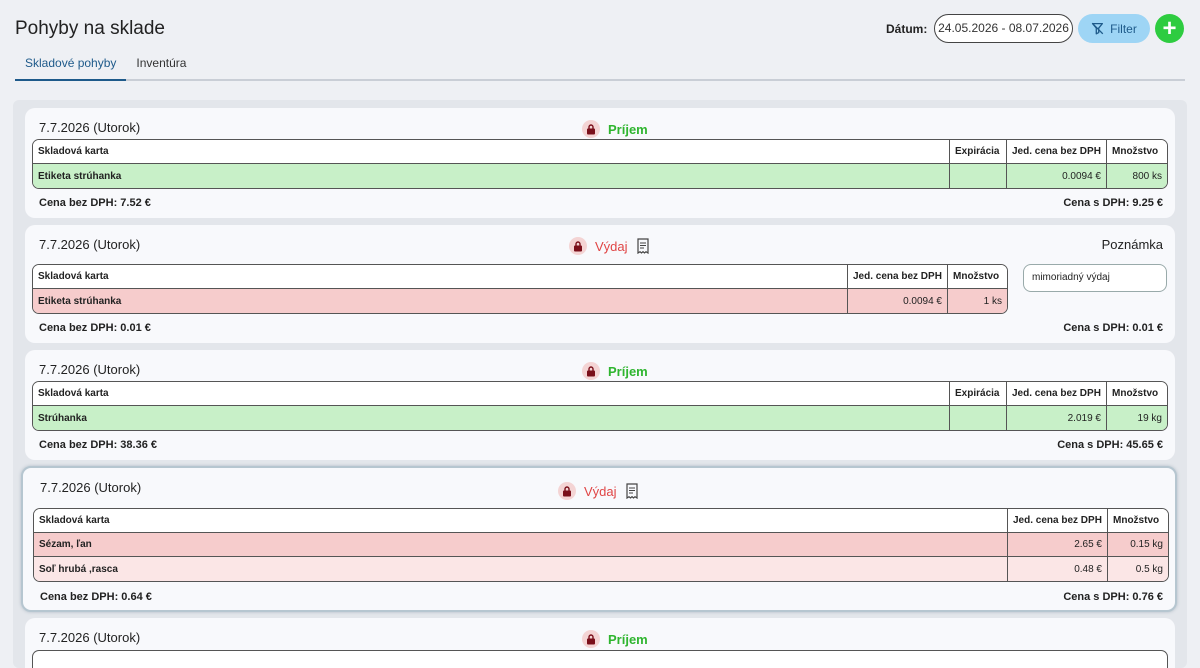 The width and height of the screenshot is (1200, 668). What do you see at coordinates (600, 68) in the screenshot?
I see `tab-bar: Skladové pohyby Inventúra` at bounding box center [600, 68].